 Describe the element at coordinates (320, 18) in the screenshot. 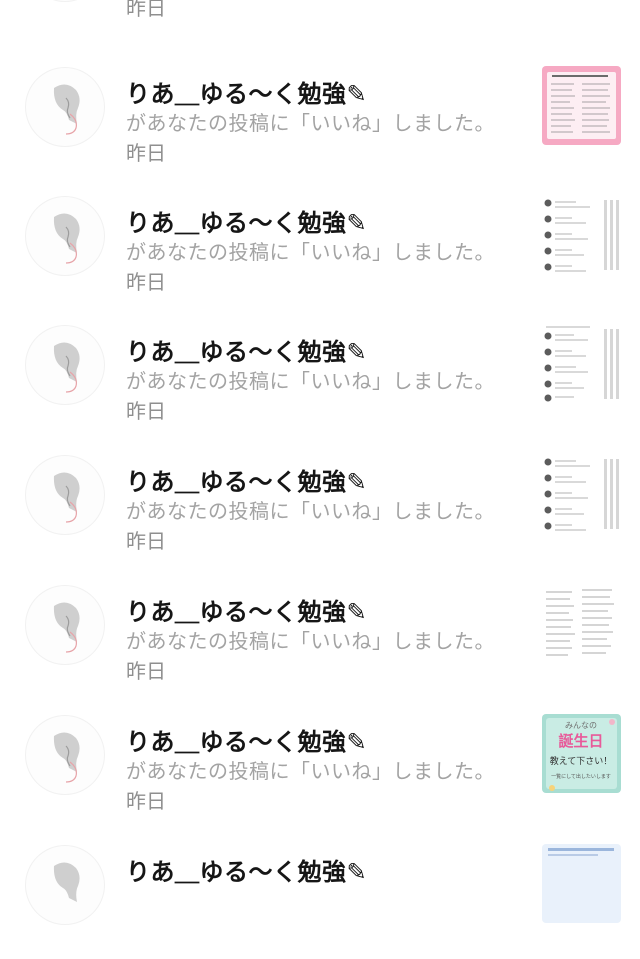

I see `notification-item: 昨日` at that location.